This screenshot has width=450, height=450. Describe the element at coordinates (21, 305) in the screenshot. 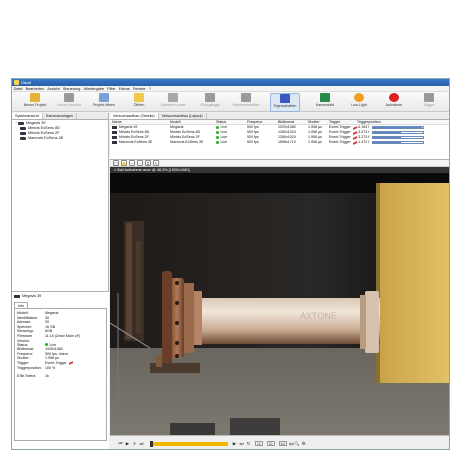

I see `tab-info: Info` at that location.